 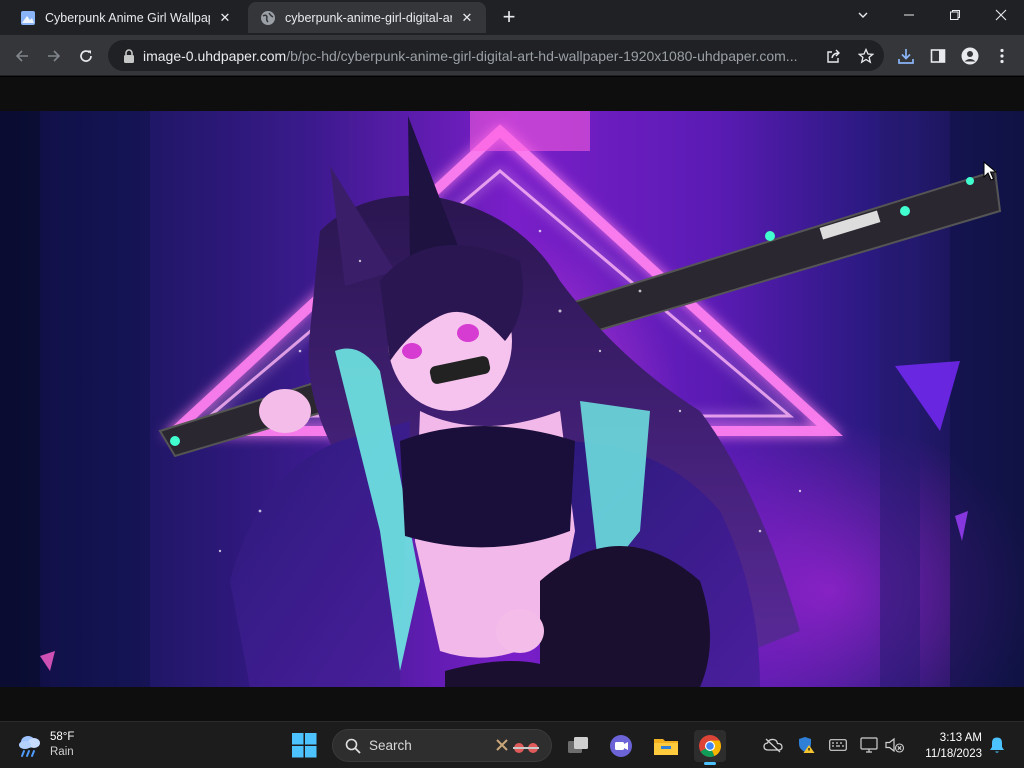 What do you see at coordinates (509, 18) in the screenshot?
I see `new-tab-button: +` at bounding box center [509, 18].